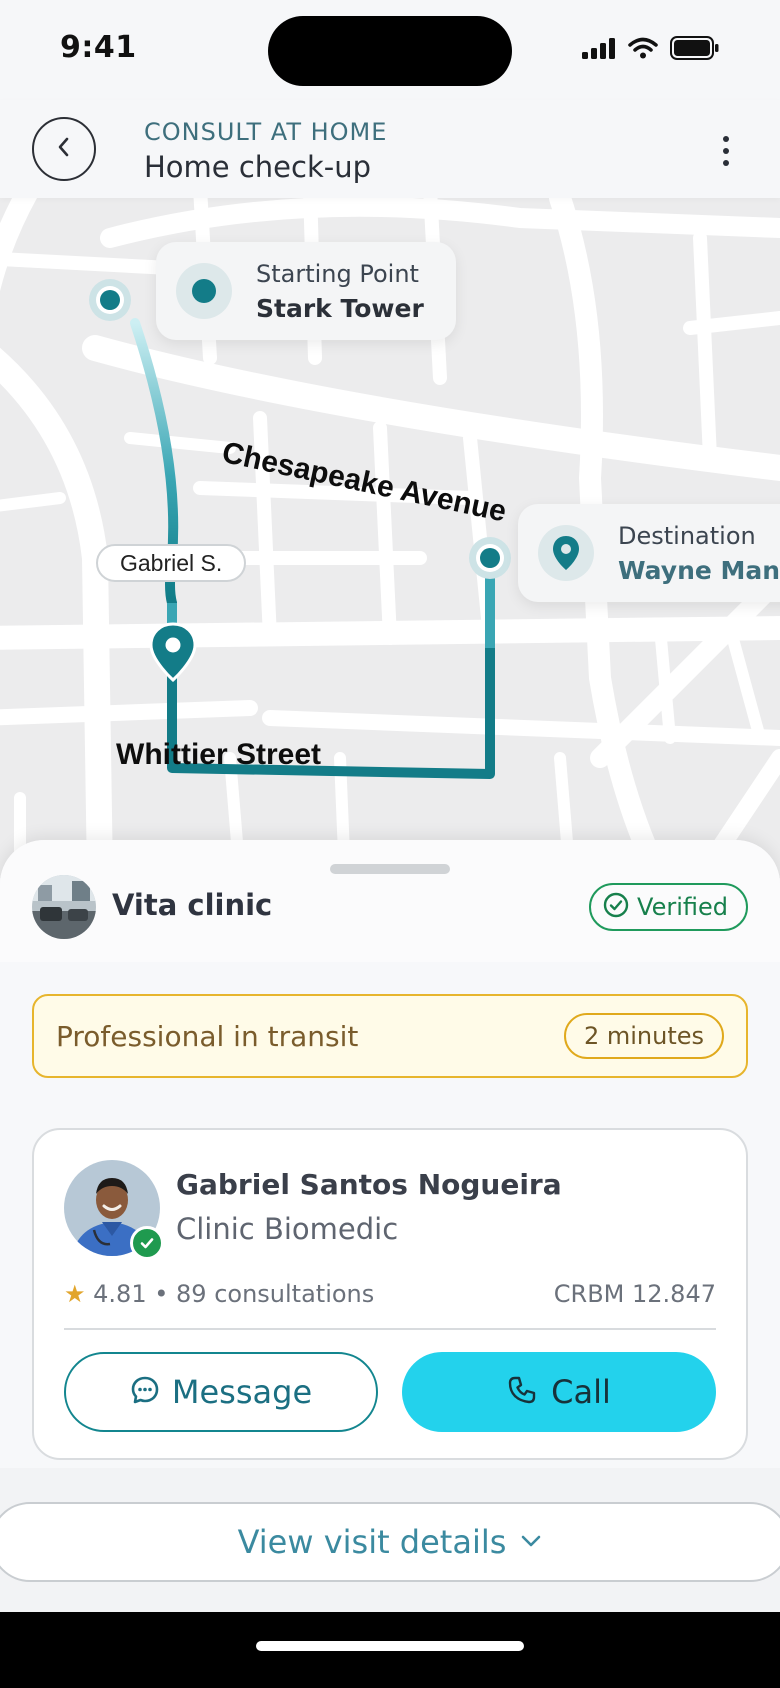 Image resolution: width=780 pixels, height=1688 pixels. Describe the element at coordinates (643, 50) in the screenshot. I see `wifi-icon` at that location.